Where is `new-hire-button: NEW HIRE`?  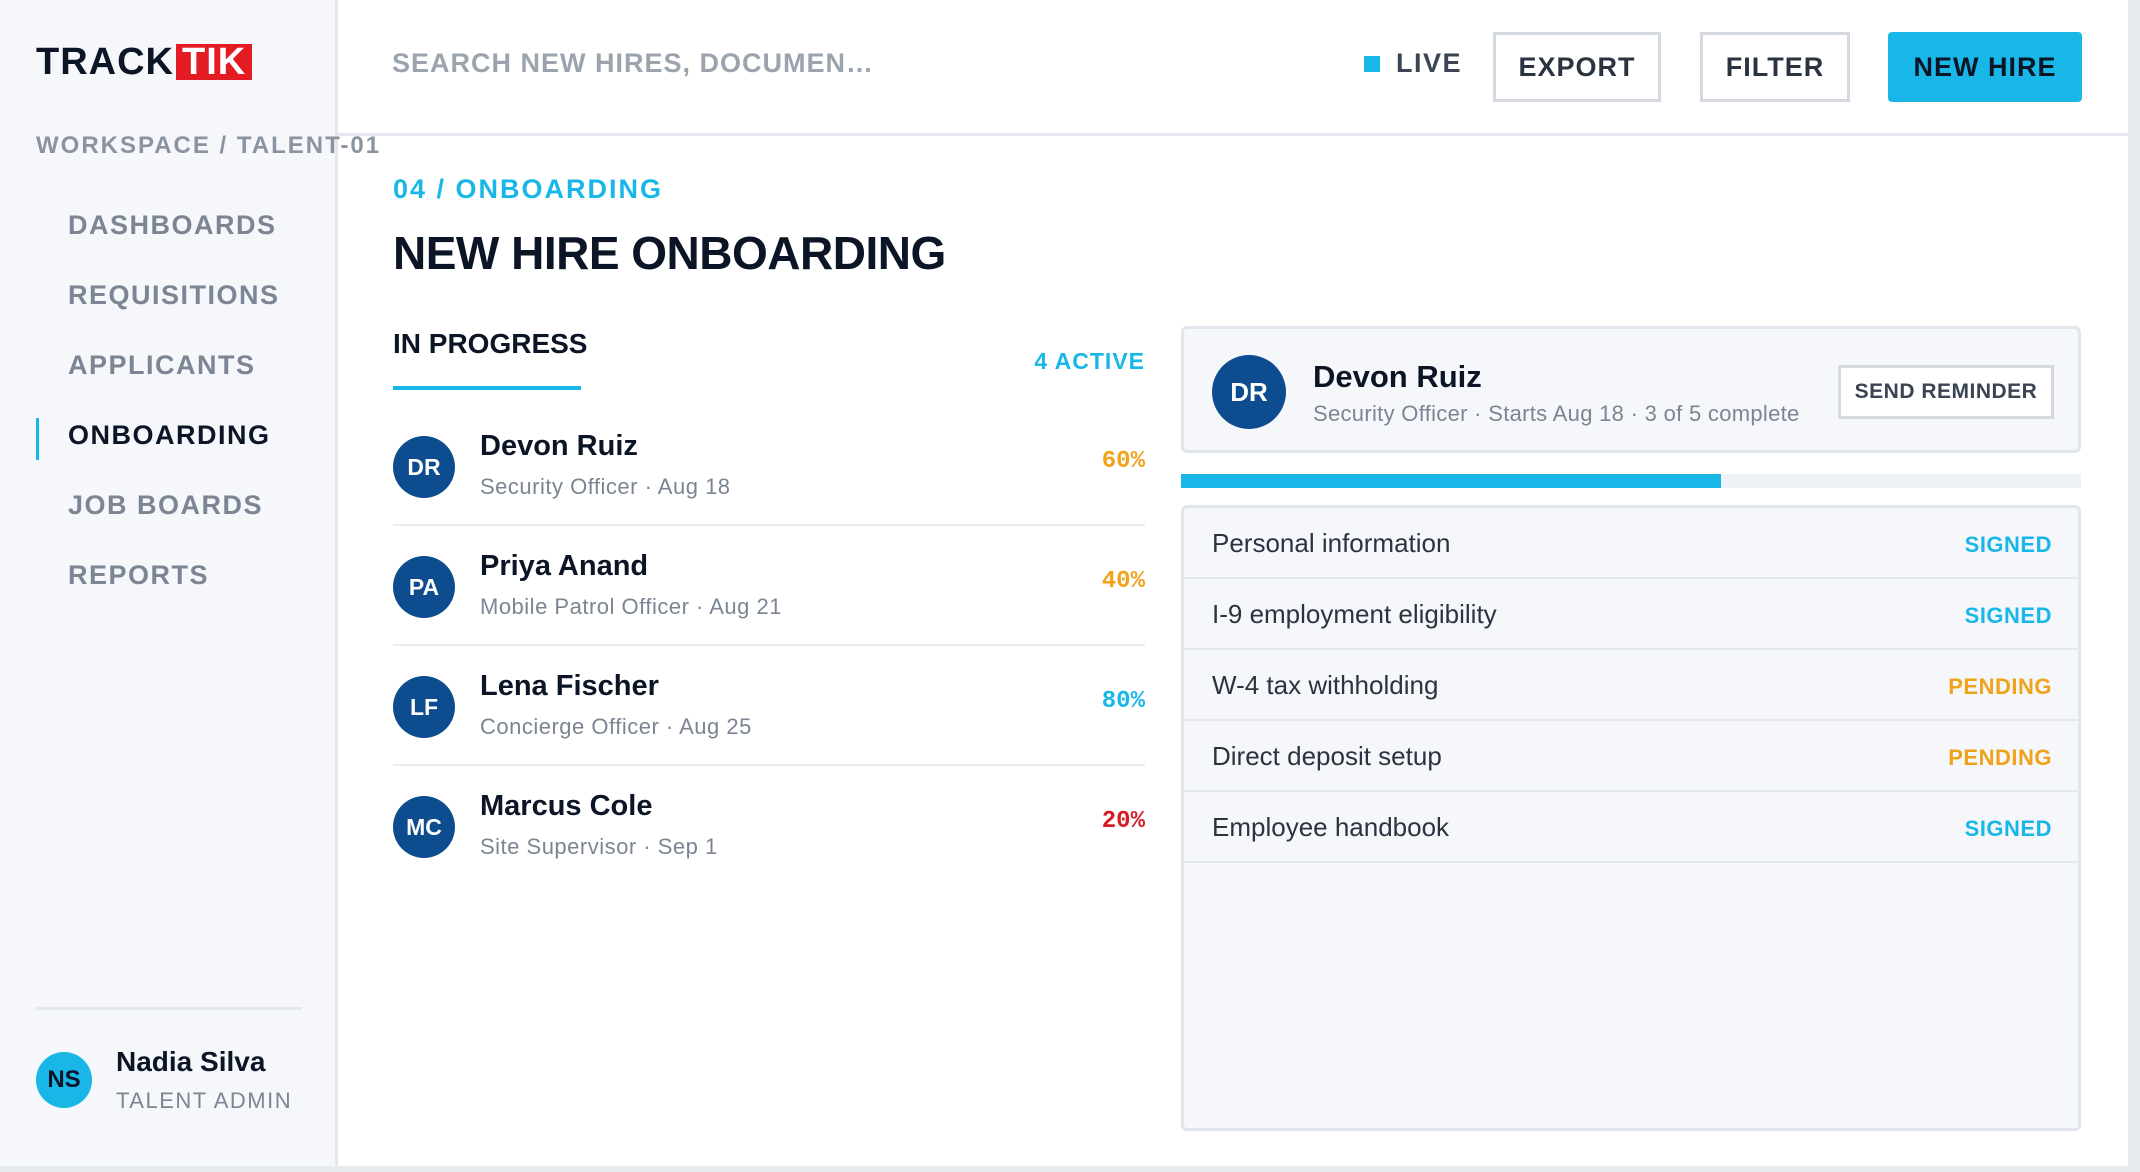 new-hire-button: NEW HIRE is located at coordinates (1985, 67).